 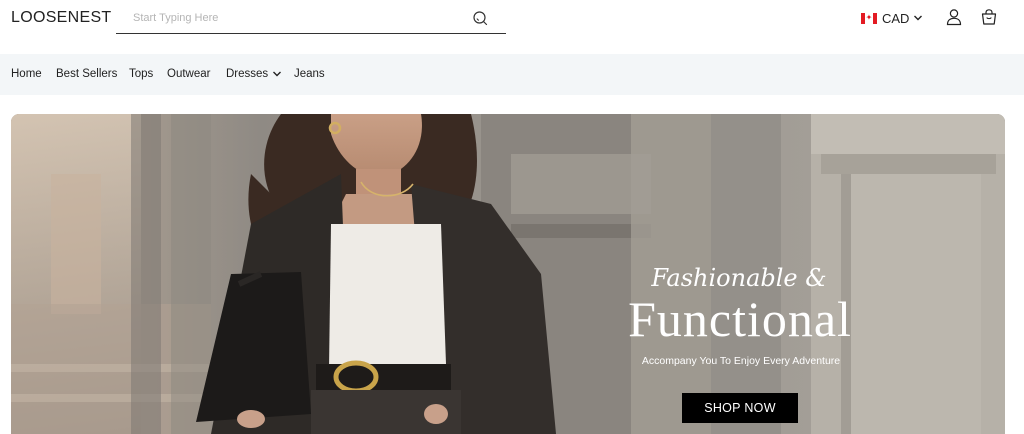 I want to click on nav-item-best-sellers: Best Sellers, so click(x=86, y=74).